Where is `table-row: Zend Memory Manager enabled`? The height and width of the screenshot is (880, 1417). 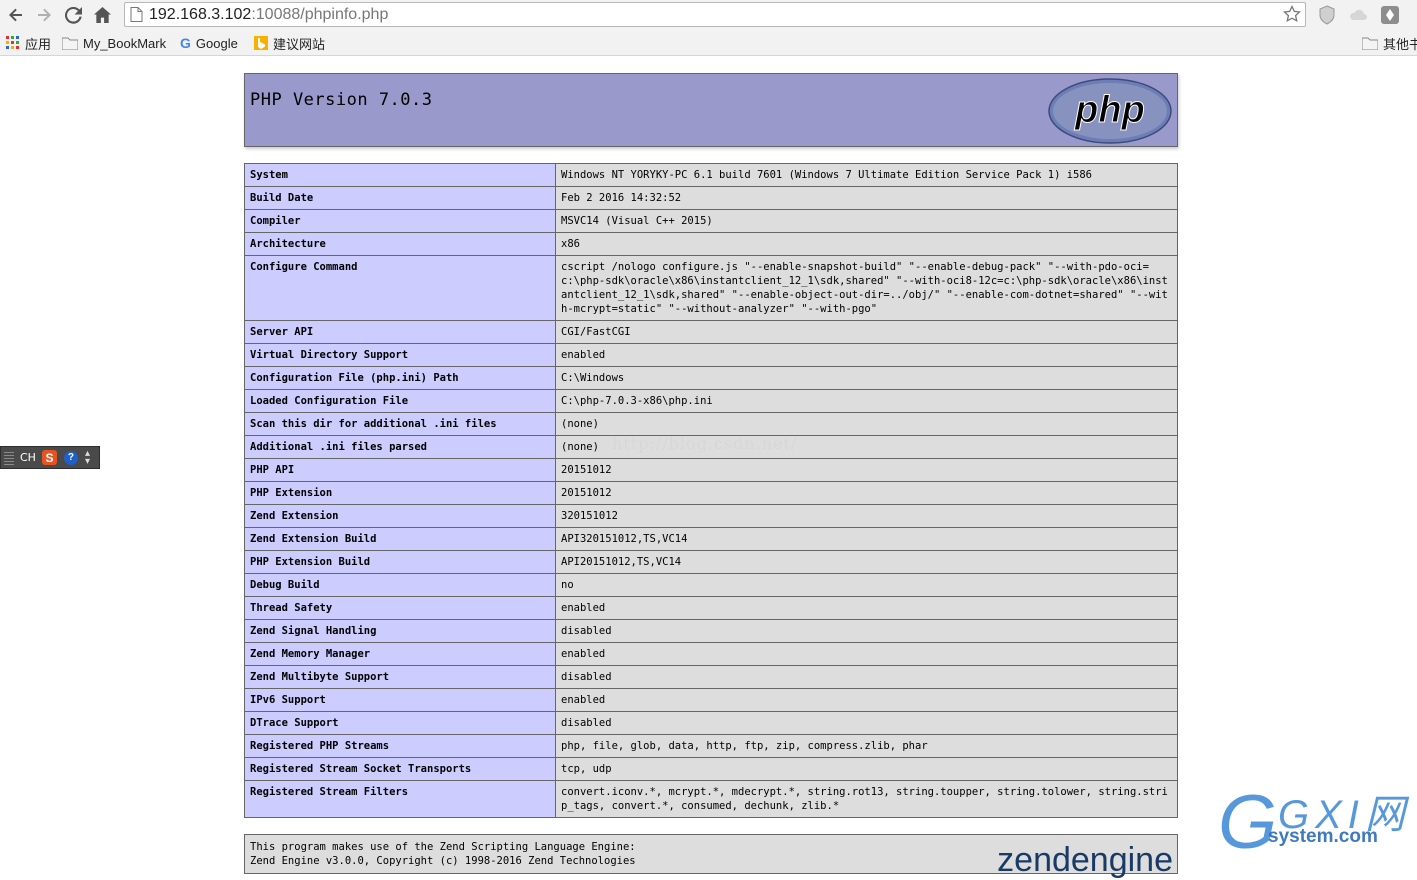 table-row: Zend Memory Manager enabled is located at coordinates (711, 654).